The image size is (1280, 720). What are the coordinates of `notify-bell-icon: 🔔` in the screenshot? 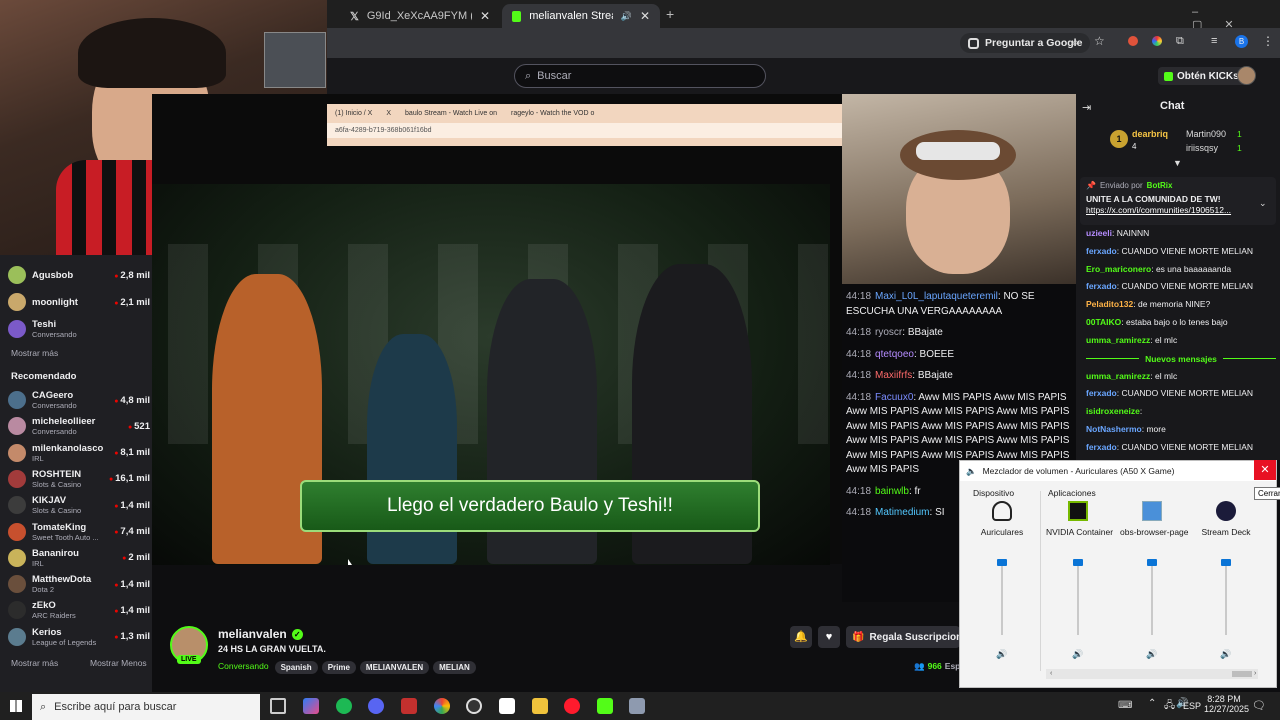 It's located at (801, 637).